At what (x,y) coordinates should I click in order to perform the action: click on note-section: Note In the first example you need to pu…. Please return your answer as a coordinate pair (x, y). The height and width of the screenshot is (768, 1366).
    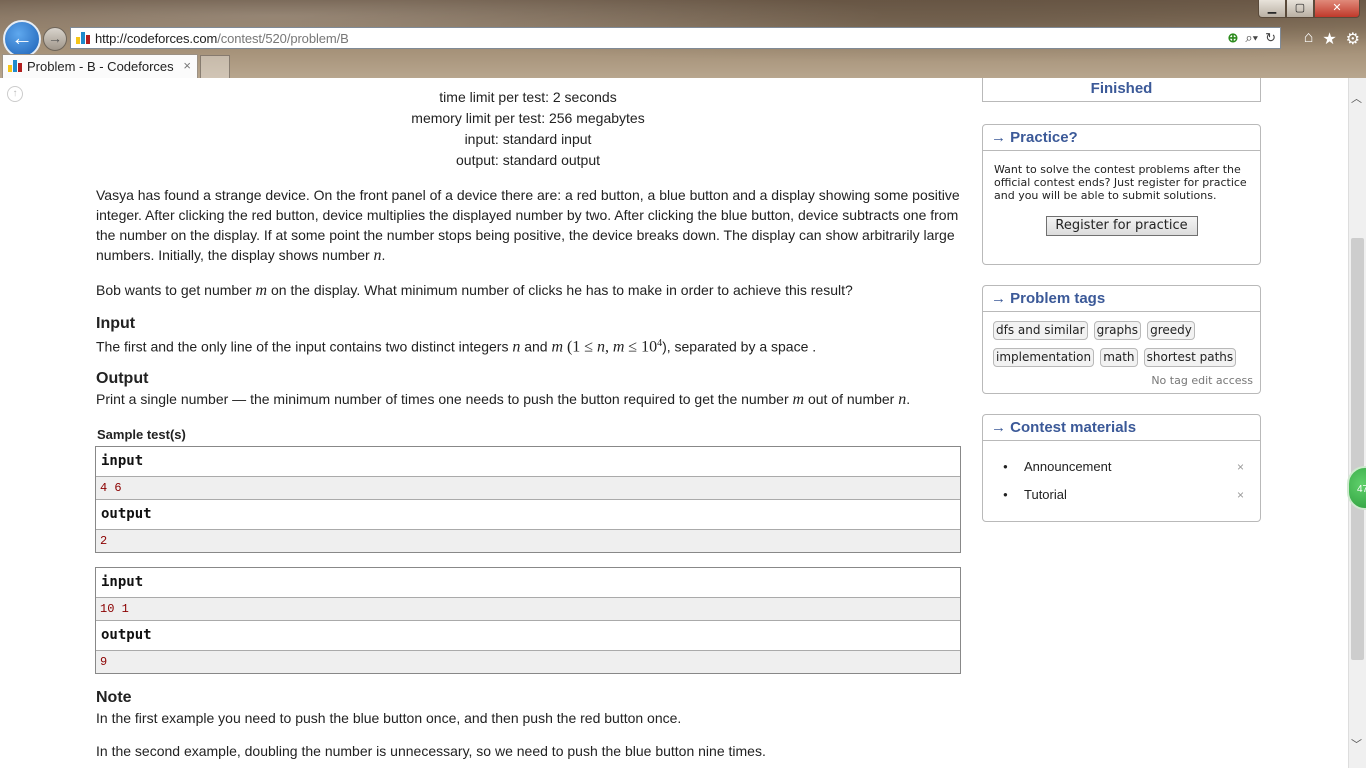
    Looking at the image, I should click on (529, 724).